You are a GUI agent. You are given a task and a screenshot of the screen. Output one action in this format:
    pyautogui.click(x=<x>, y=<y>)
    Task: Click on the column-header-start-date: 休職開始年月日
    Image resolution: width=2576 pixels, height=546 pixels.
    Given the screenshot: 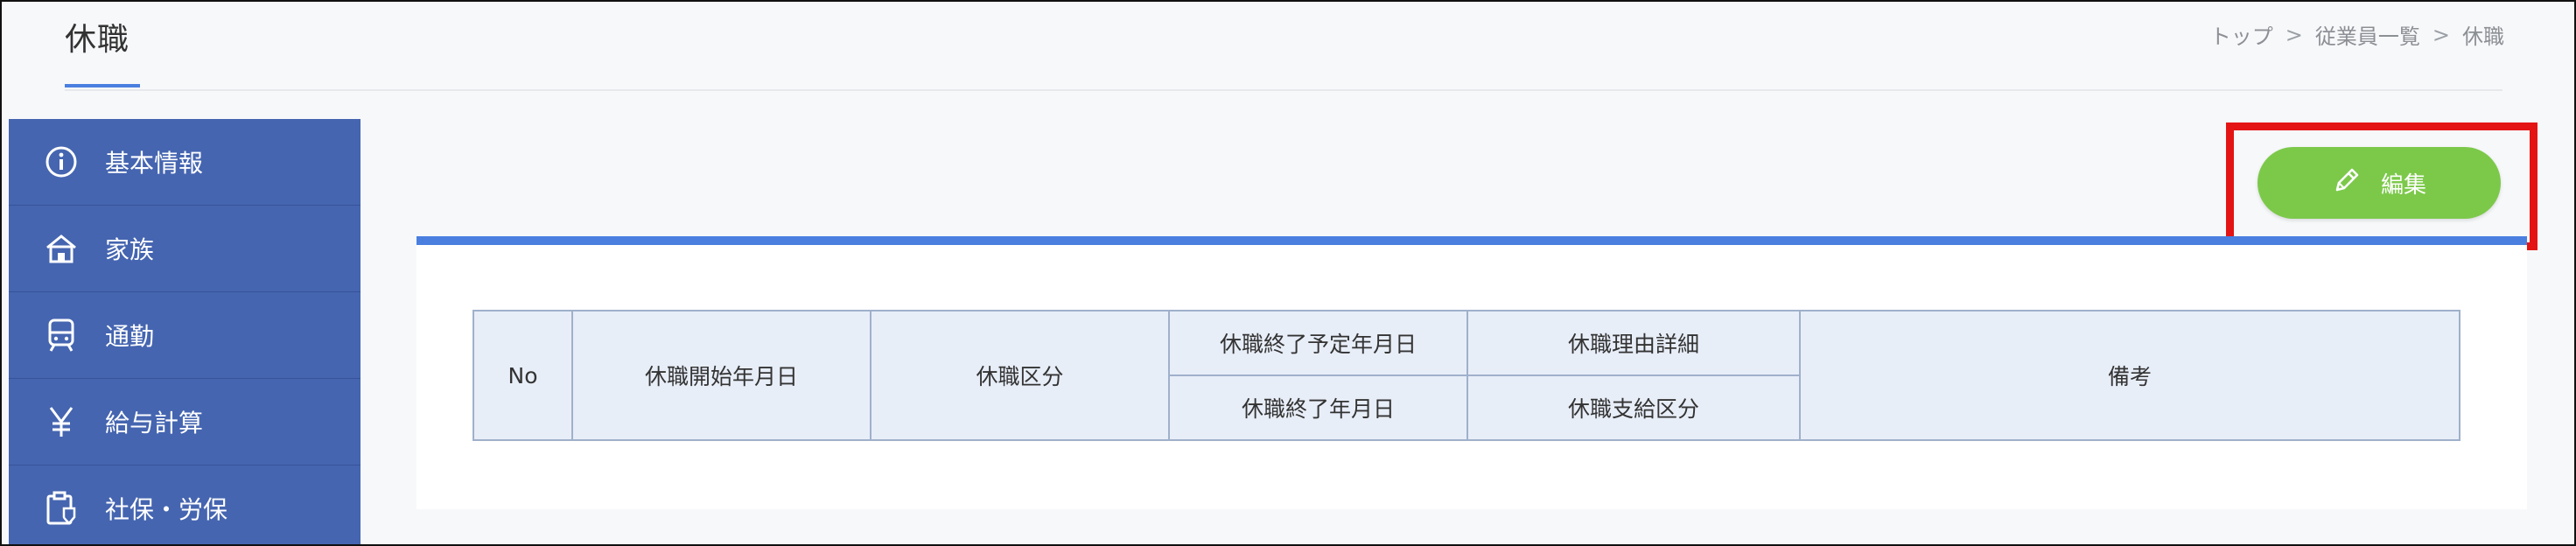 What is the action you would take?
    pyautogui.click(x=721, y=375)
    